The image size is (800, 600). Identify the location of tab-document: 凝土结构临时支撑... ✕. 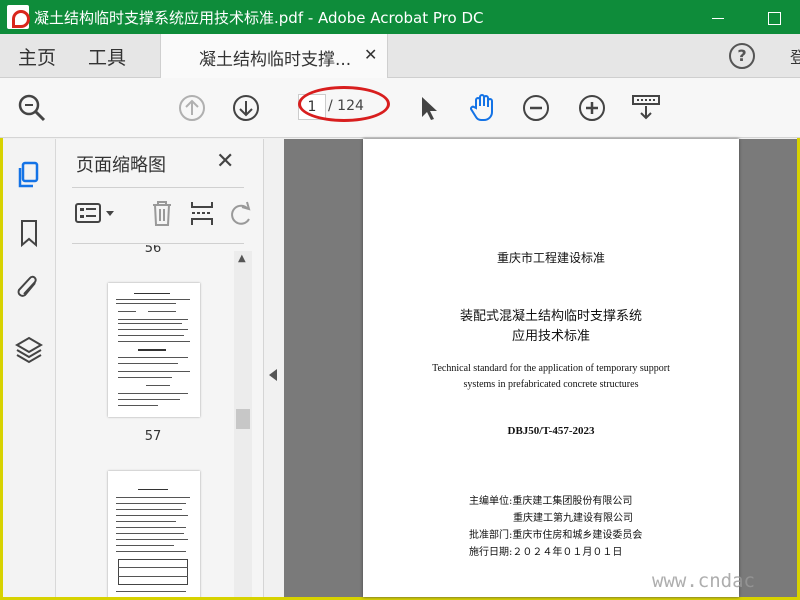
(274, 56).